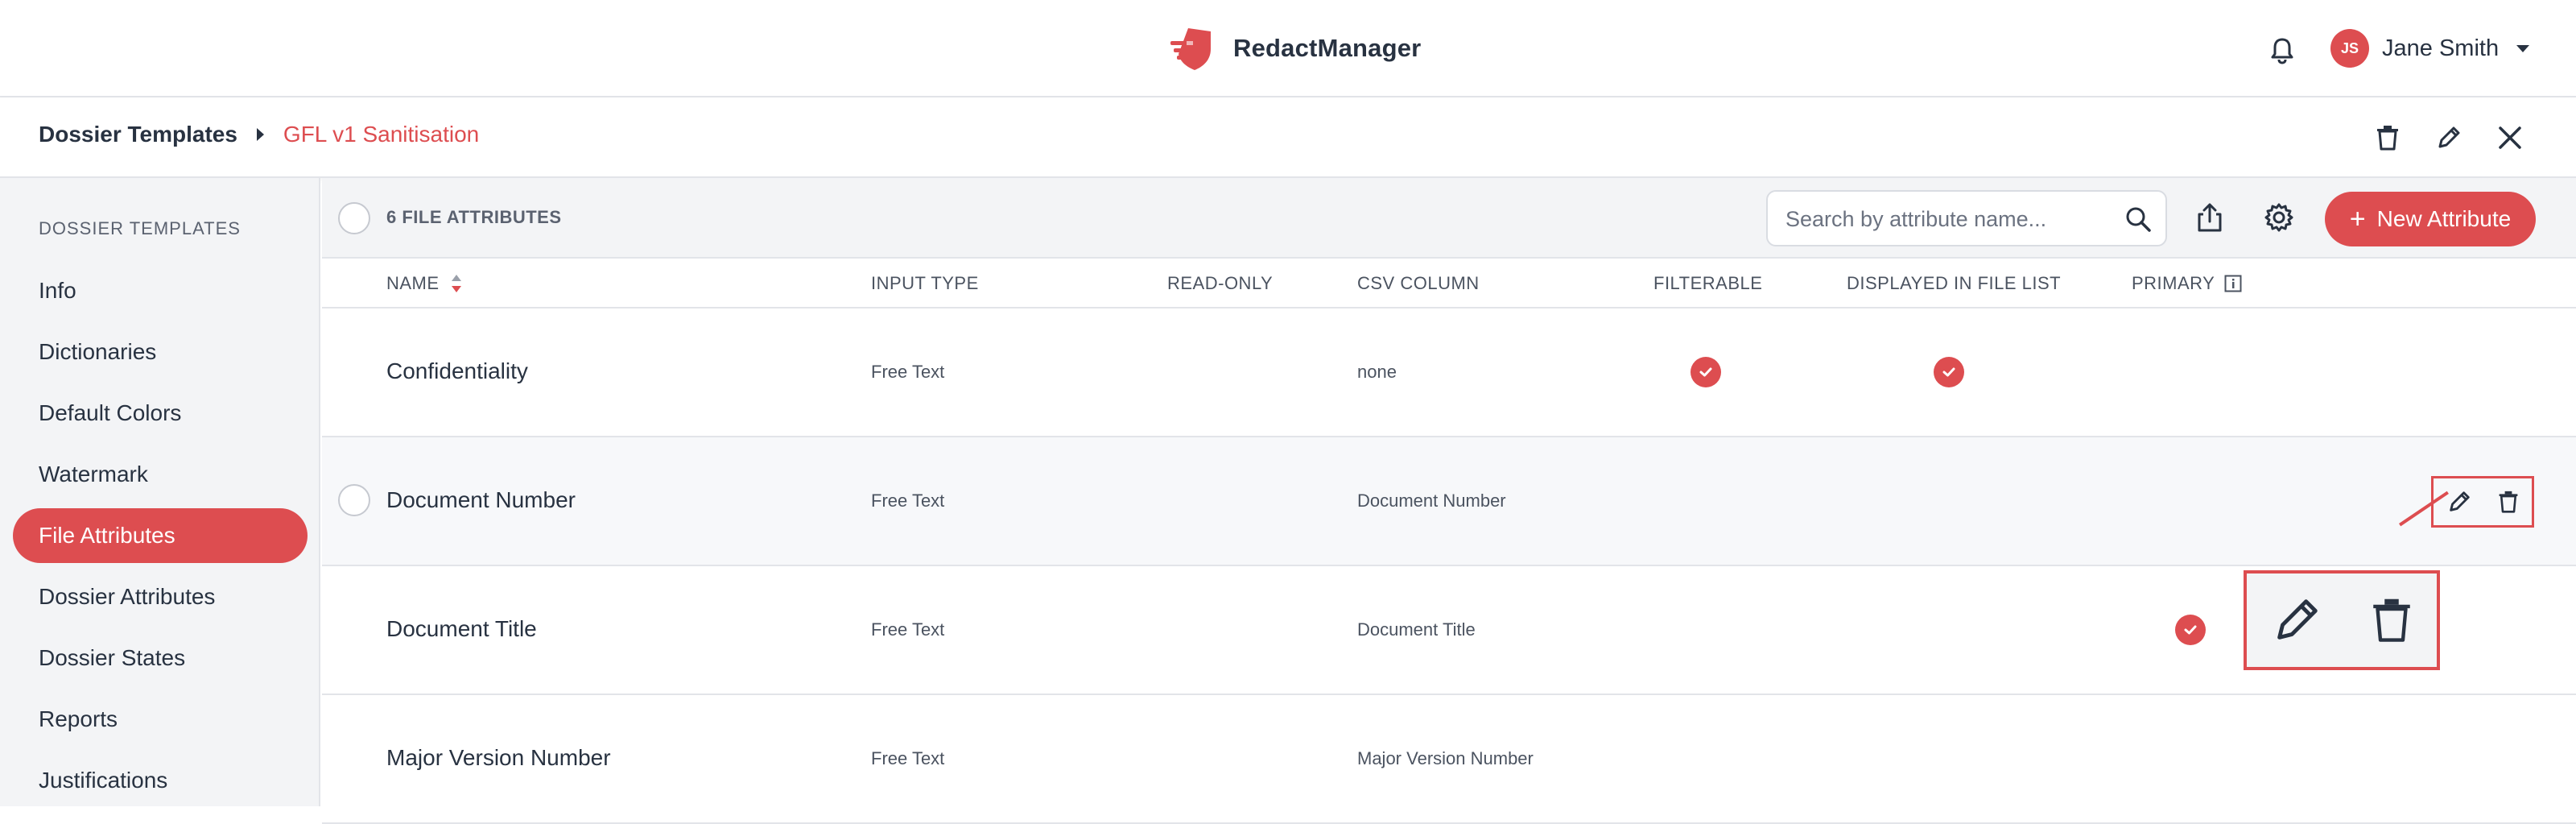 Image resolution: width=2576 pixels, height=824 pixels. I want to click on list-toolbar: 6 FILE ATTRIBUTES + New Attribute, so click(1449, 218).